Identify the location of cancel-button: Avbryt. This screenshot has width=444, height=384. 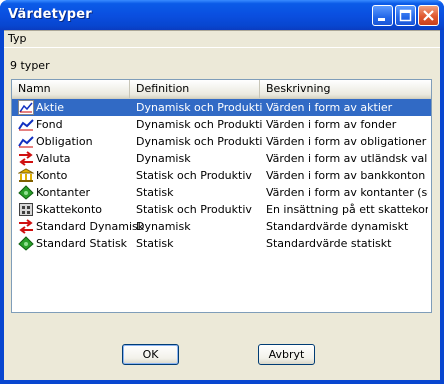
(286, 354).